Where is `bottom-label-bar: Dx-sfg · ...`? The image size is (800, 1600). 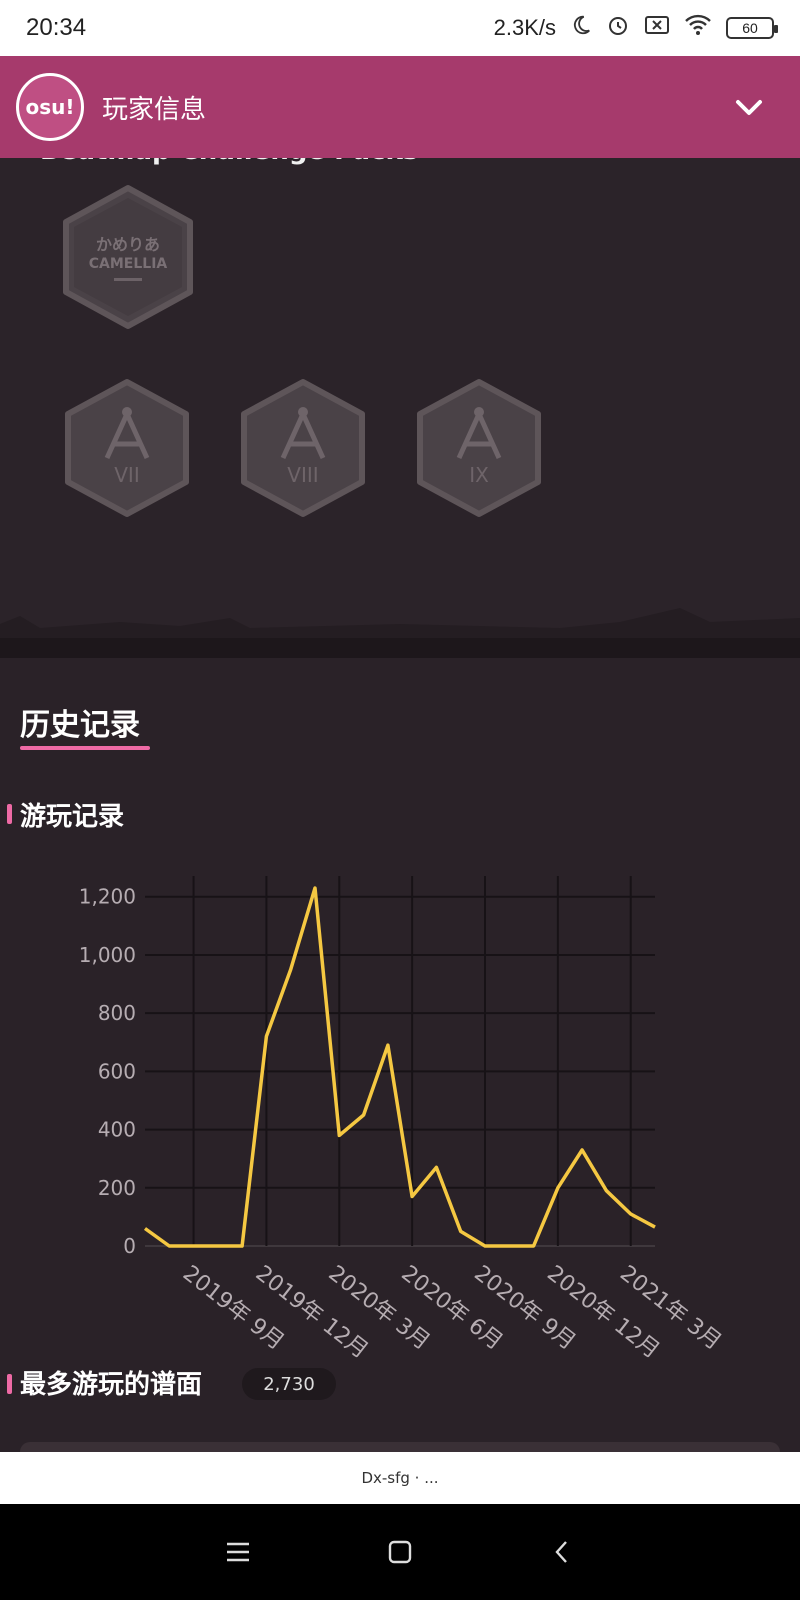 bottom-label-bar: Dx-sfg · ... is located at coordinates (400, 1478).